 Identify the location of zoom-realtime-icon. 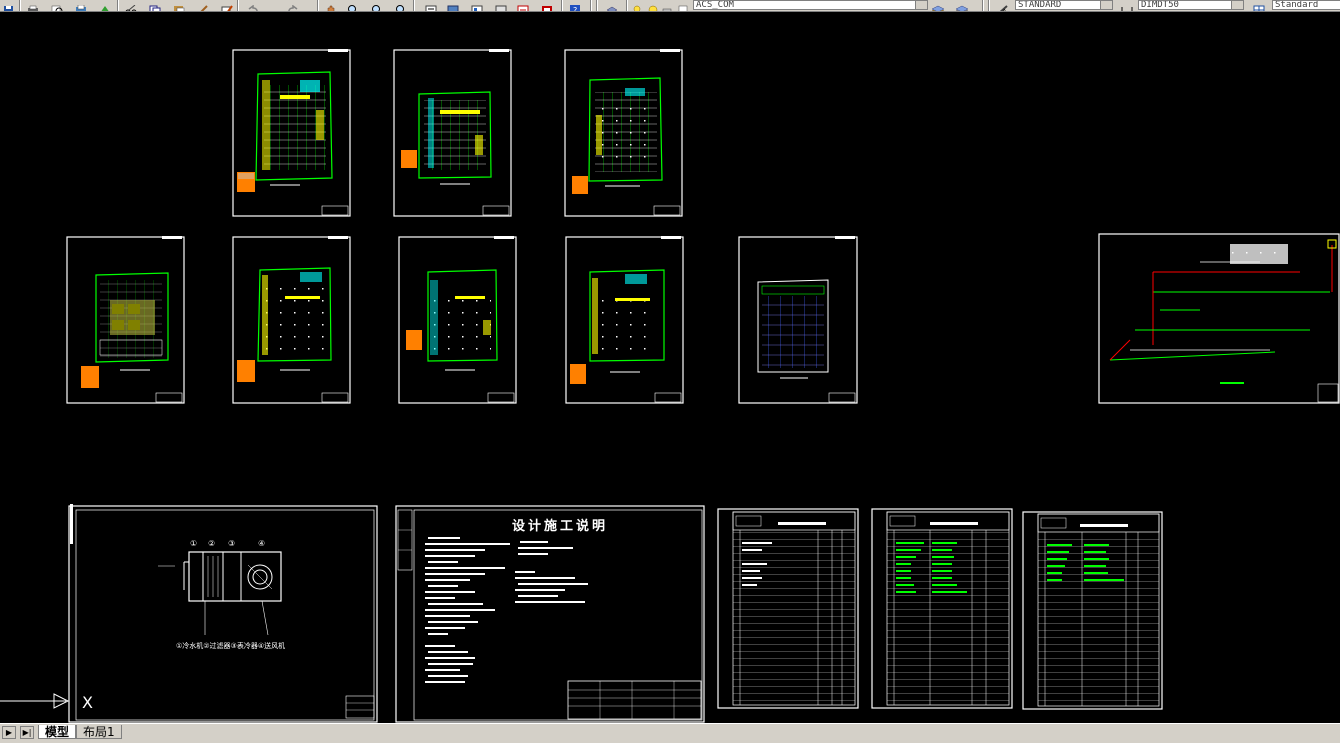
(353, 5).